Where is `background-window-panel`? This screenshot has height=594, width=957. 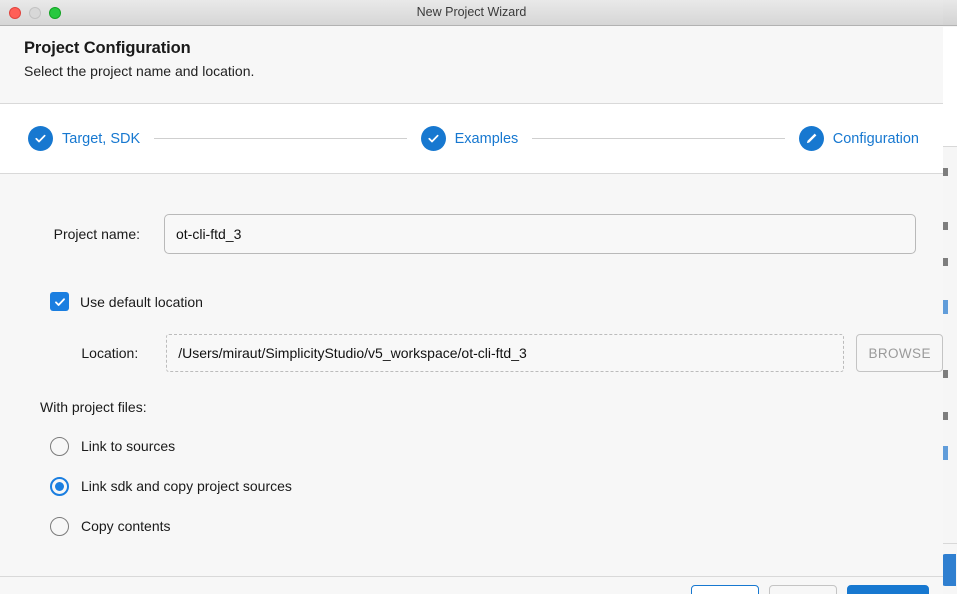
background-window-panel is located at coordinates (949, 87).